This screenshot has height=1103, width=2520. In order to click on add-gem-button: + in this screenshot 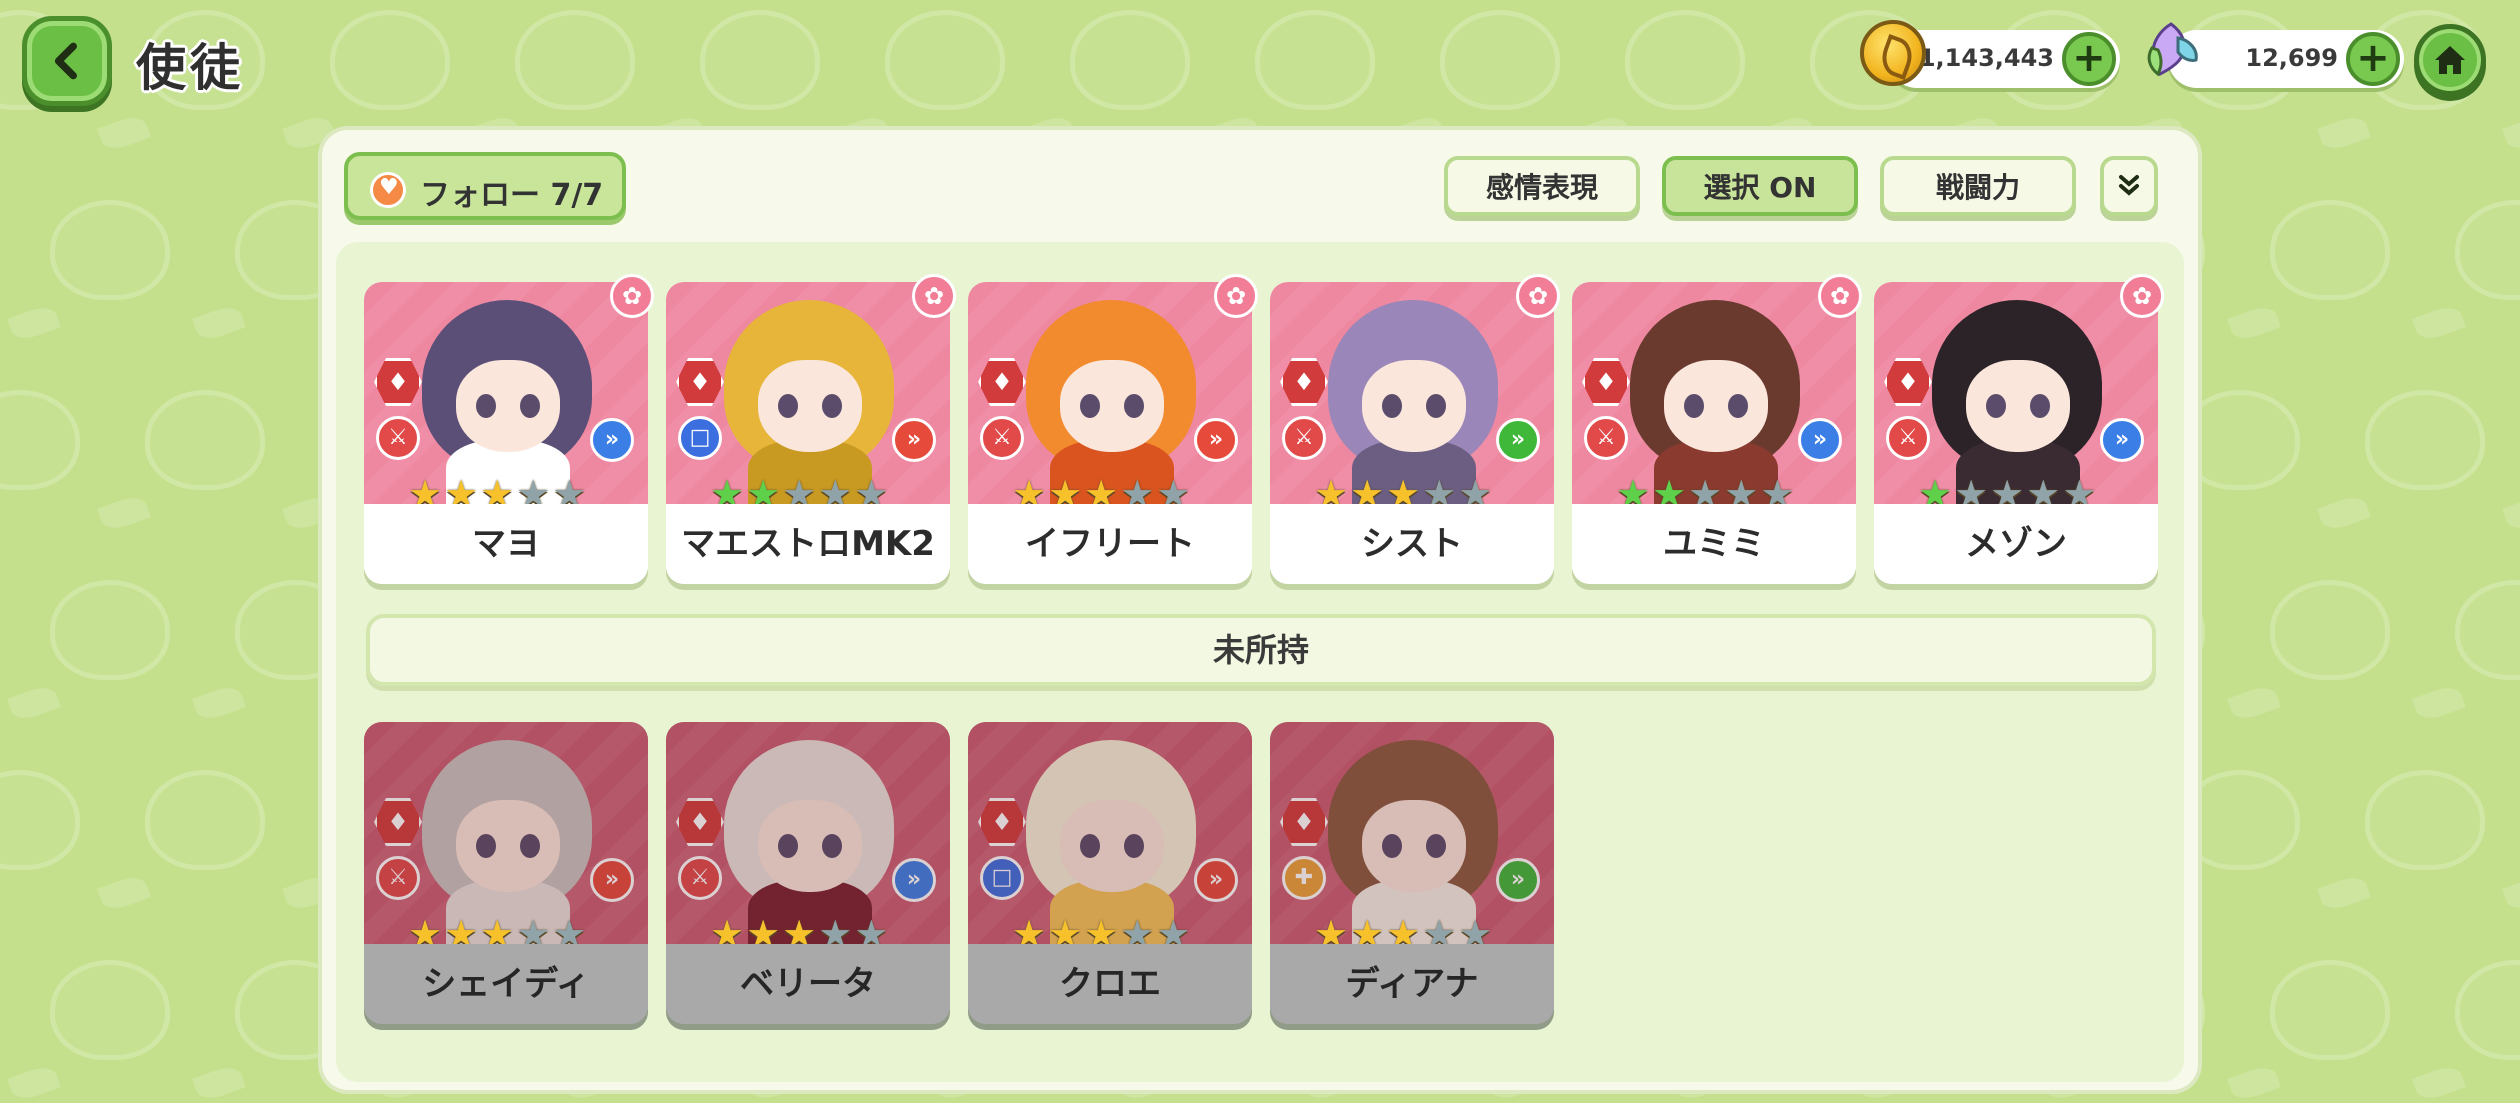, I will do `click(2373, 59)`.